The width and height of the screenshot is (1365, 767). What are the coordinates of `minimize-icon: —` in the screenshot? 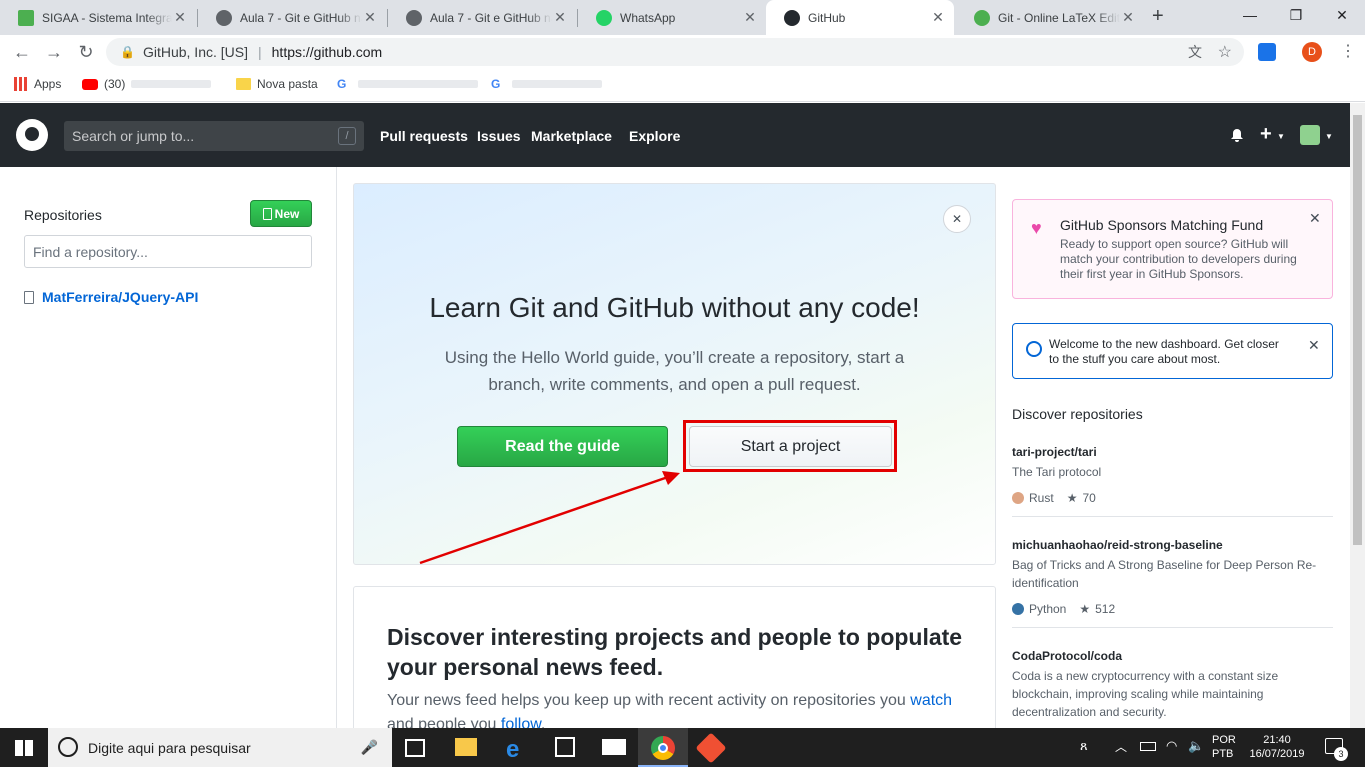 It's located at (1250, 15).